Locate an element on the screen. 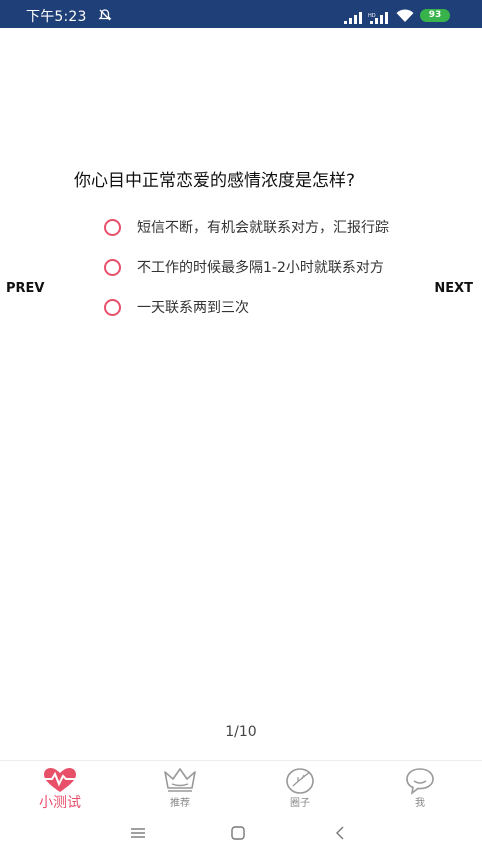 This screenshot has height=854, width=482. svg-text: HD is located at coordinates (372, 16).